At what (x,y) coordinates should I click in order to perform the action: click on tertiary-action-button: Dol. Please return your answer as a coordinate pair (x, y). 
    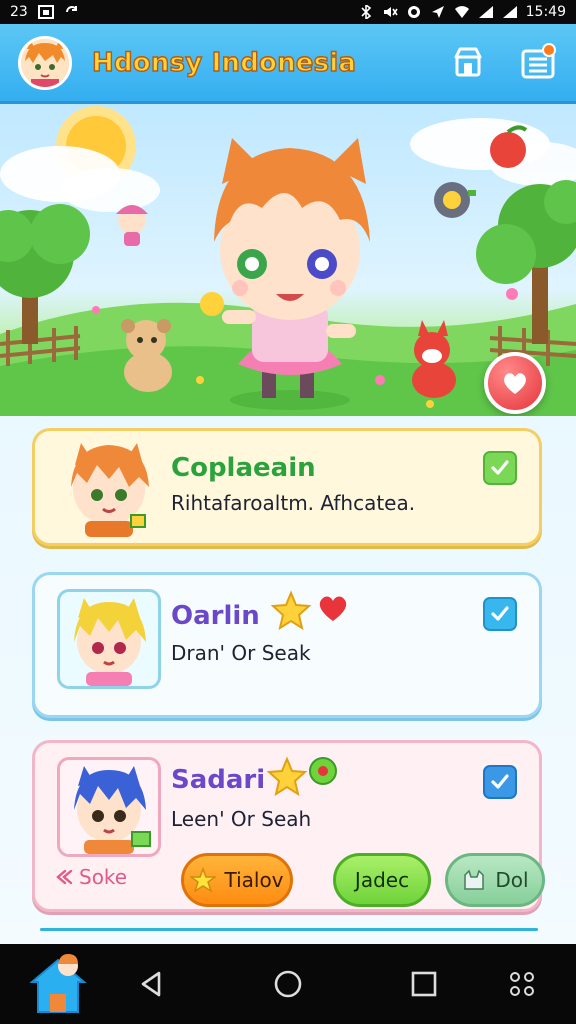
    Looking at the image, I should click on (495, 880).